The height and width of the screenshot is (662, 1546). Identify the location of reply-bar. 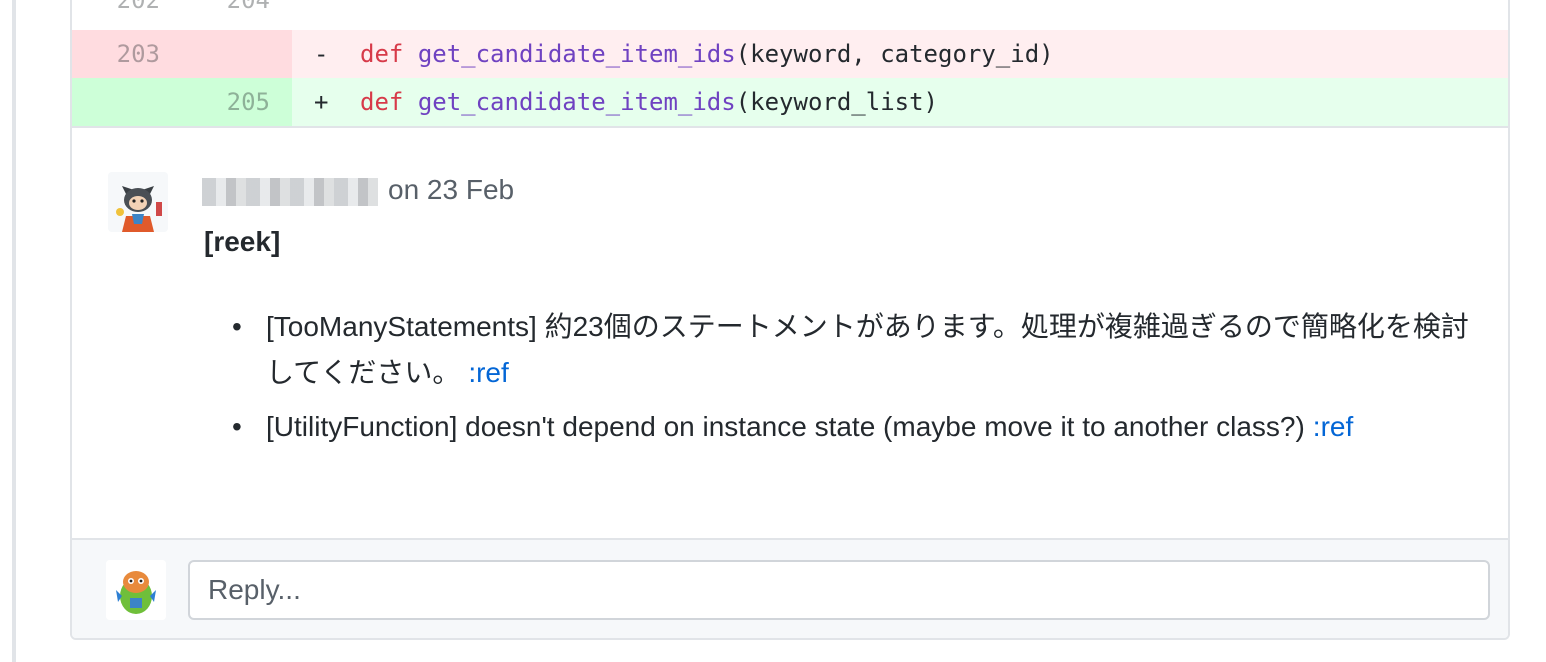
(790, 588).